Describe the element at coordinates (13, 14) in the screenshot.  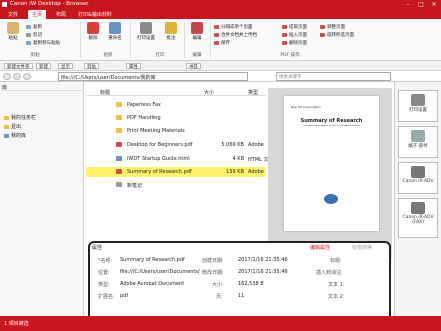
I see `tab-file: 文件` at that location.